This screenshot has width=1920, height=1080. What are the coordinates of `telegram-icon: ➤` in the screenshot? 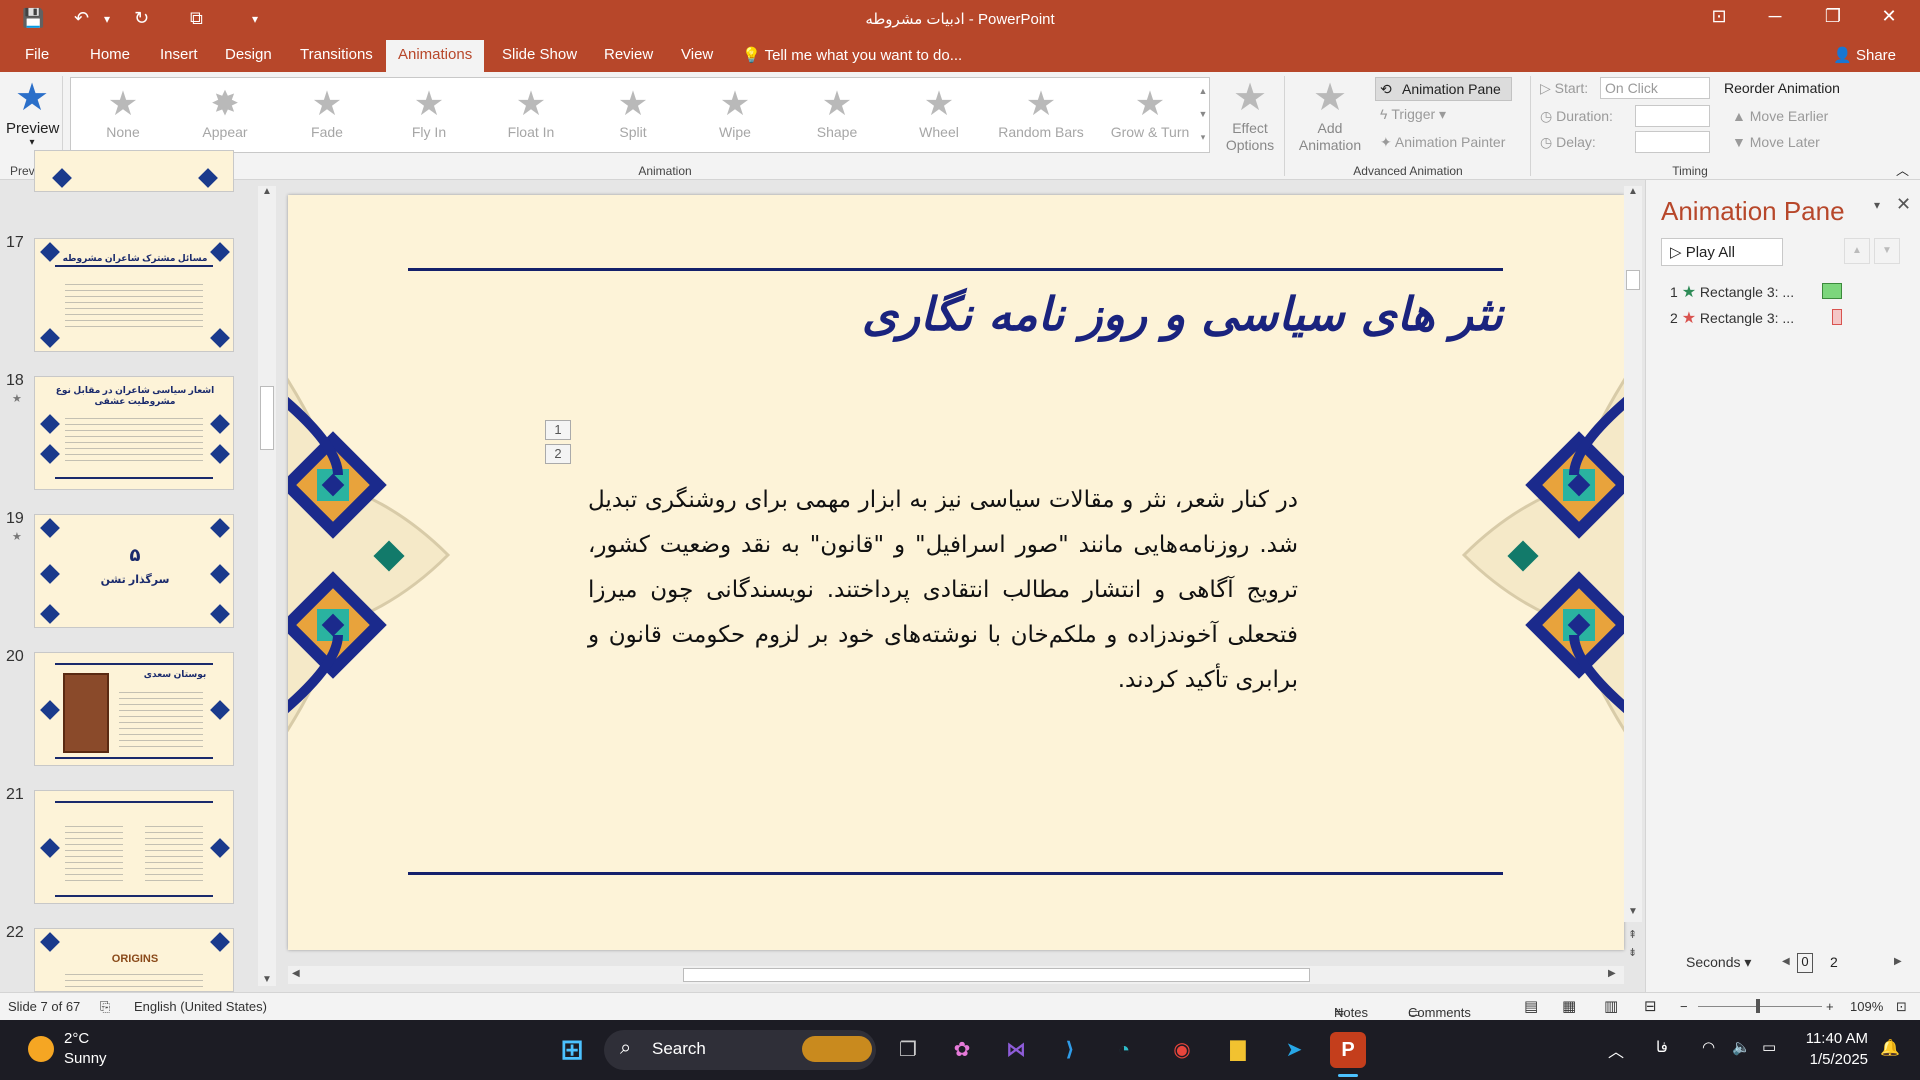 It's located at (1294, 1050).